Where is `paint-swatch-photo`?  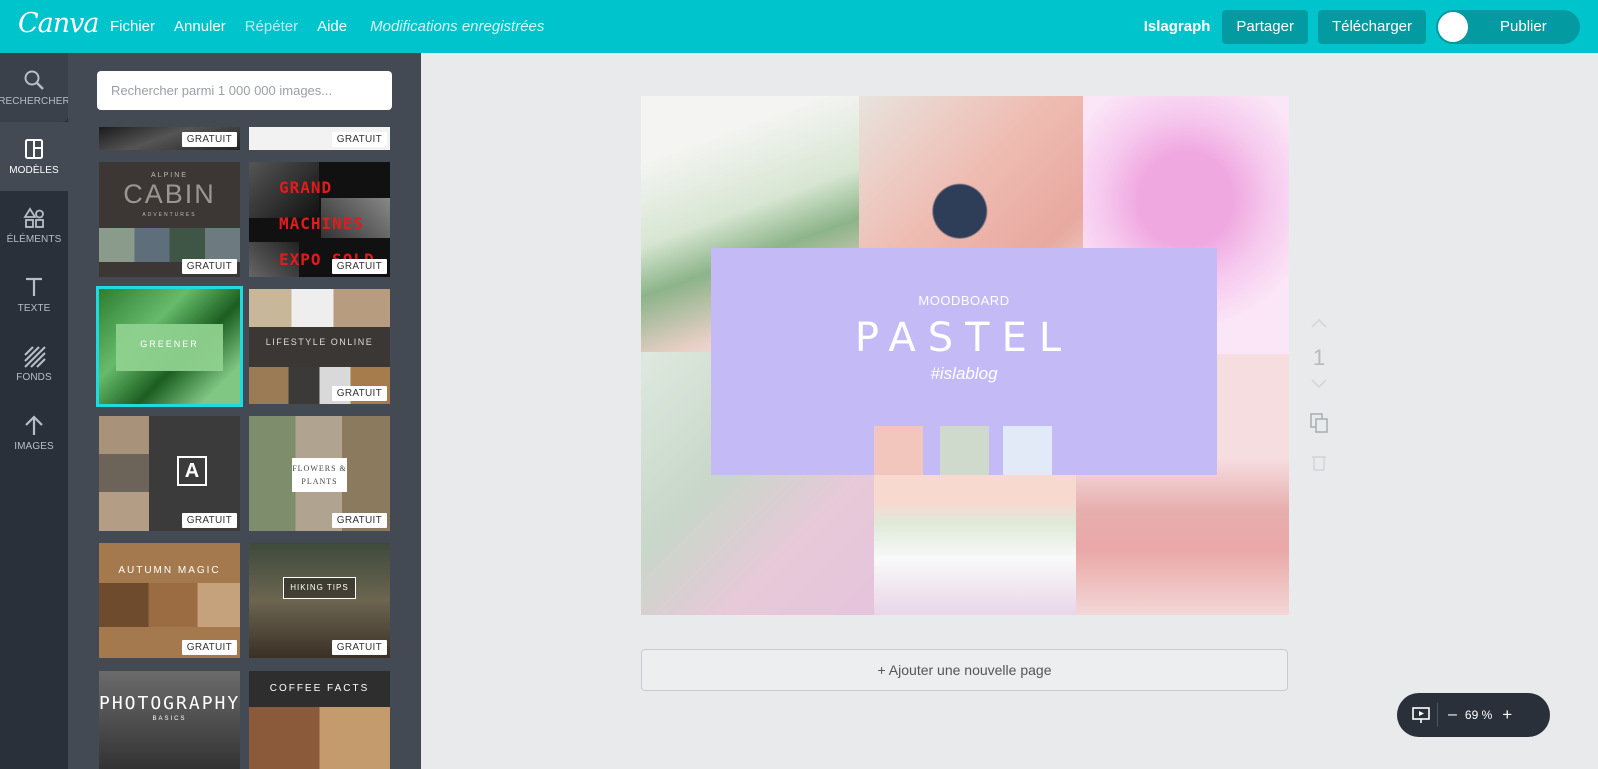
paint-swatch-photo is located at coordinates (975, 544).